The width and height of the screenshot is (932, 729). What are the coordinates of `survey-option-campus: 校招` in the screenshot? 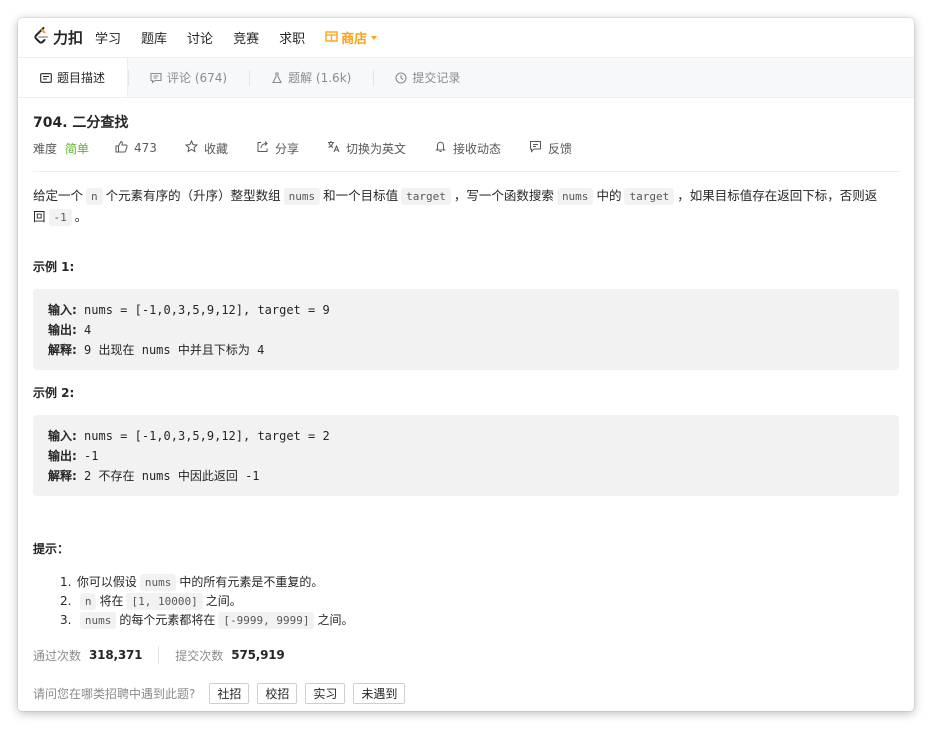 It's located at (277, 693).